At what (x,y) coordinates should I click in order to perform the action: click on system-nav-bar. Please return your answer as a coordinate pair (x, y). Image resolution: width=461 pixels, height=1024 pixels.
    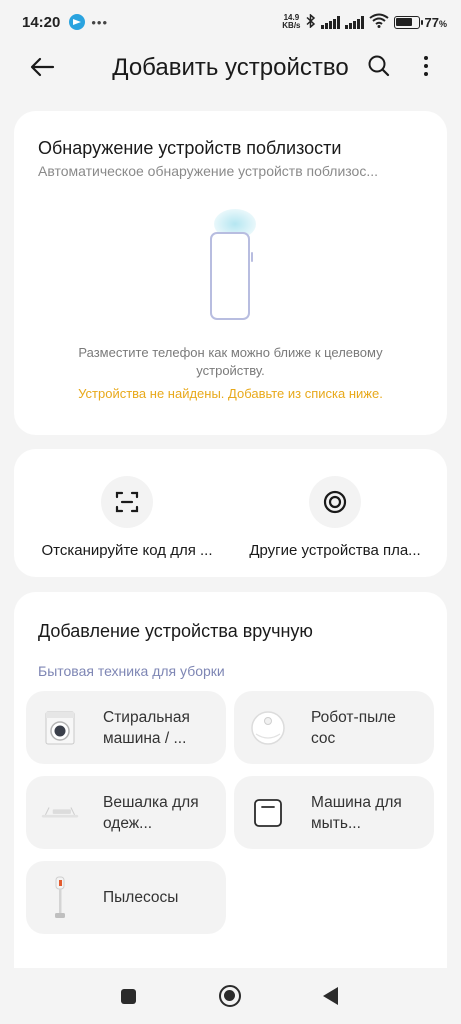
    Looking at the image, I should click on (230, 996).